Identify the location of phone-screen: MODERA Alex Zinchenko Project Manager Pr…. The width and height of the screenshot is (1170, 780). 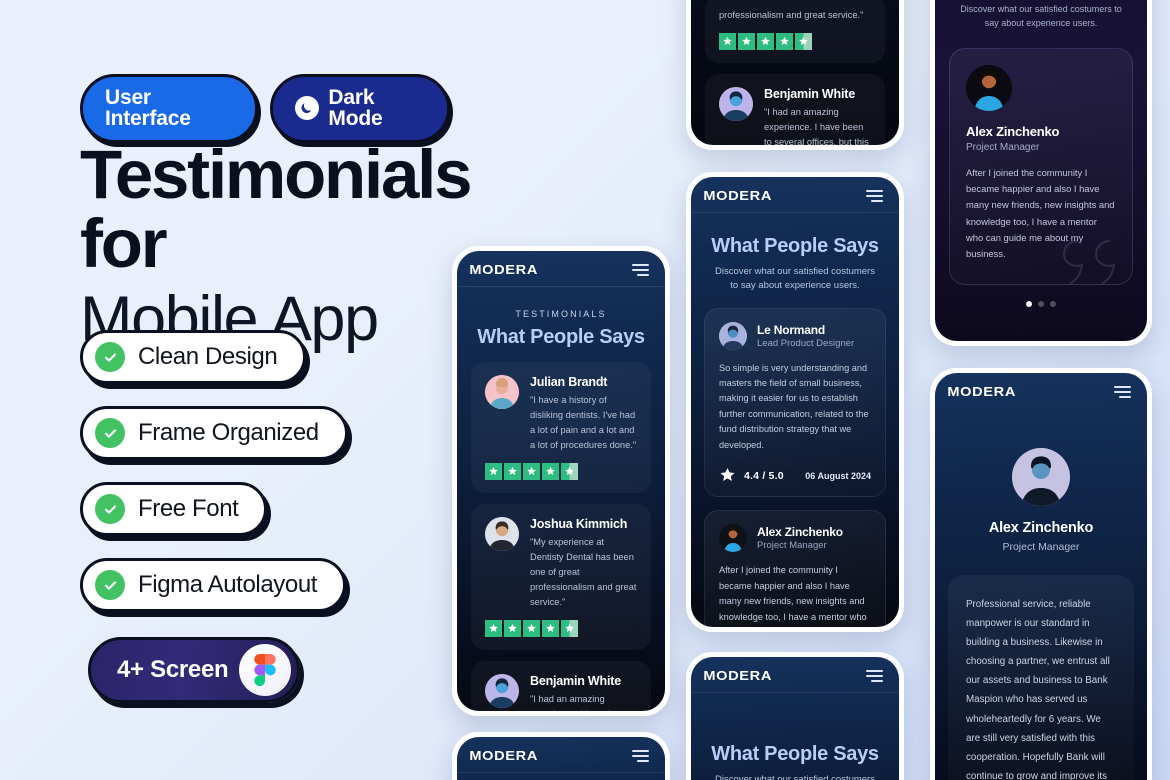
(1041, 576).